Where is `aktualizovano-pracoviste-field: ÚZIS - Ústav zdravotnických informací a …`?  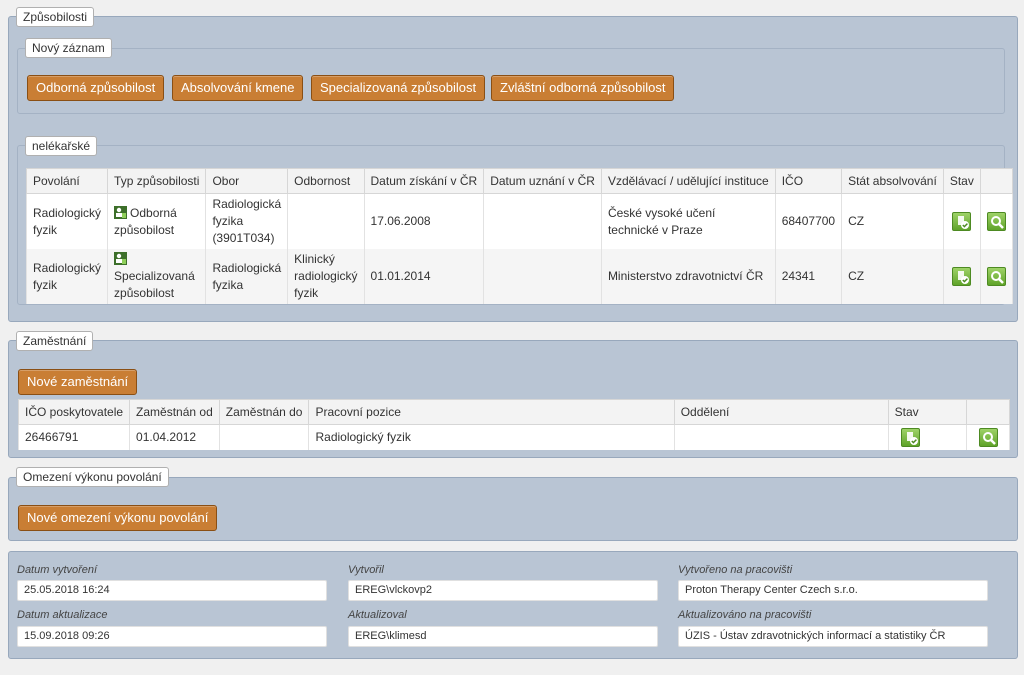 aktualizovano-pracoviste-field: ÚZIS - Ústav zdravotnických informací a … is located at coordinates (833, 636).